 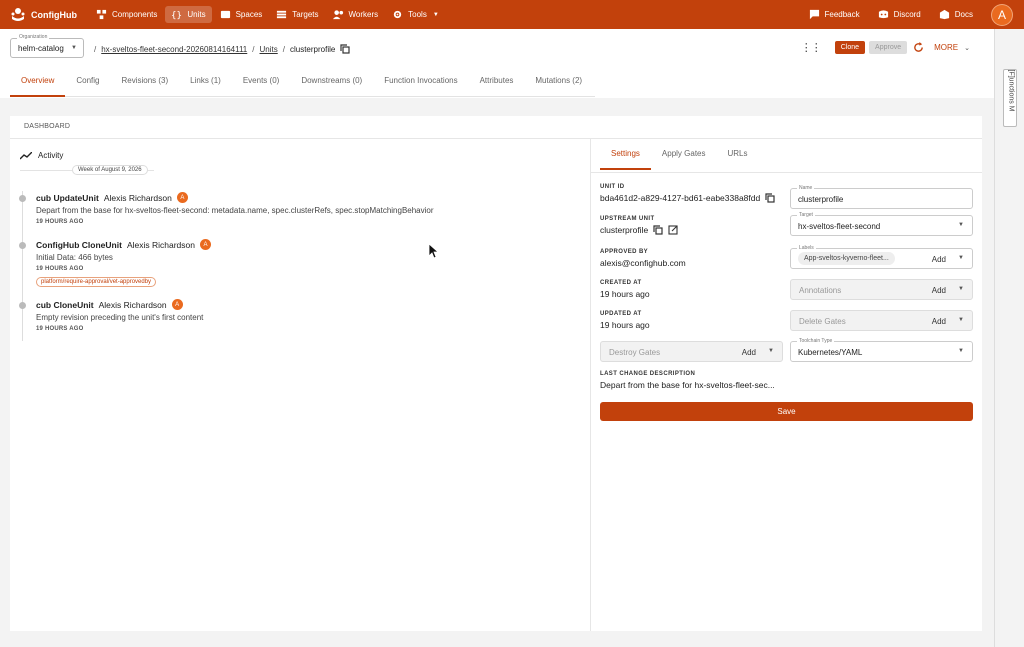 What do you see at coordinates (806, 248) in the screenshot?
I see `labels-label: Labels` at bounding box center [806, 248].